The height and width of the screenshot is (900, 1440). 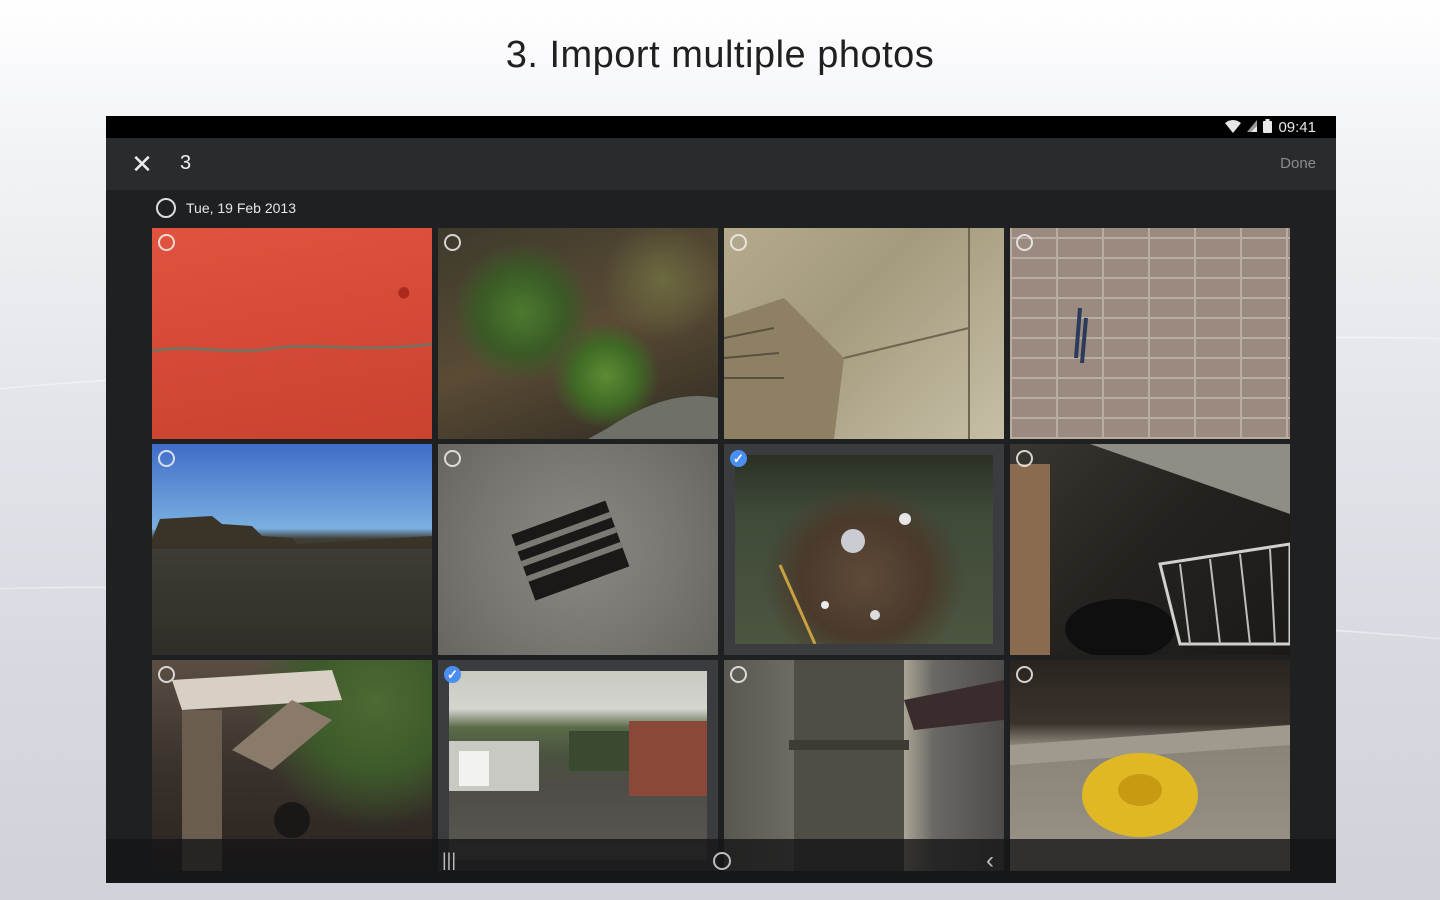 What do you see at coordinates (142, 164) in the screenshot?
I see `close-icon: ✕` at bounding box center [142, 164].